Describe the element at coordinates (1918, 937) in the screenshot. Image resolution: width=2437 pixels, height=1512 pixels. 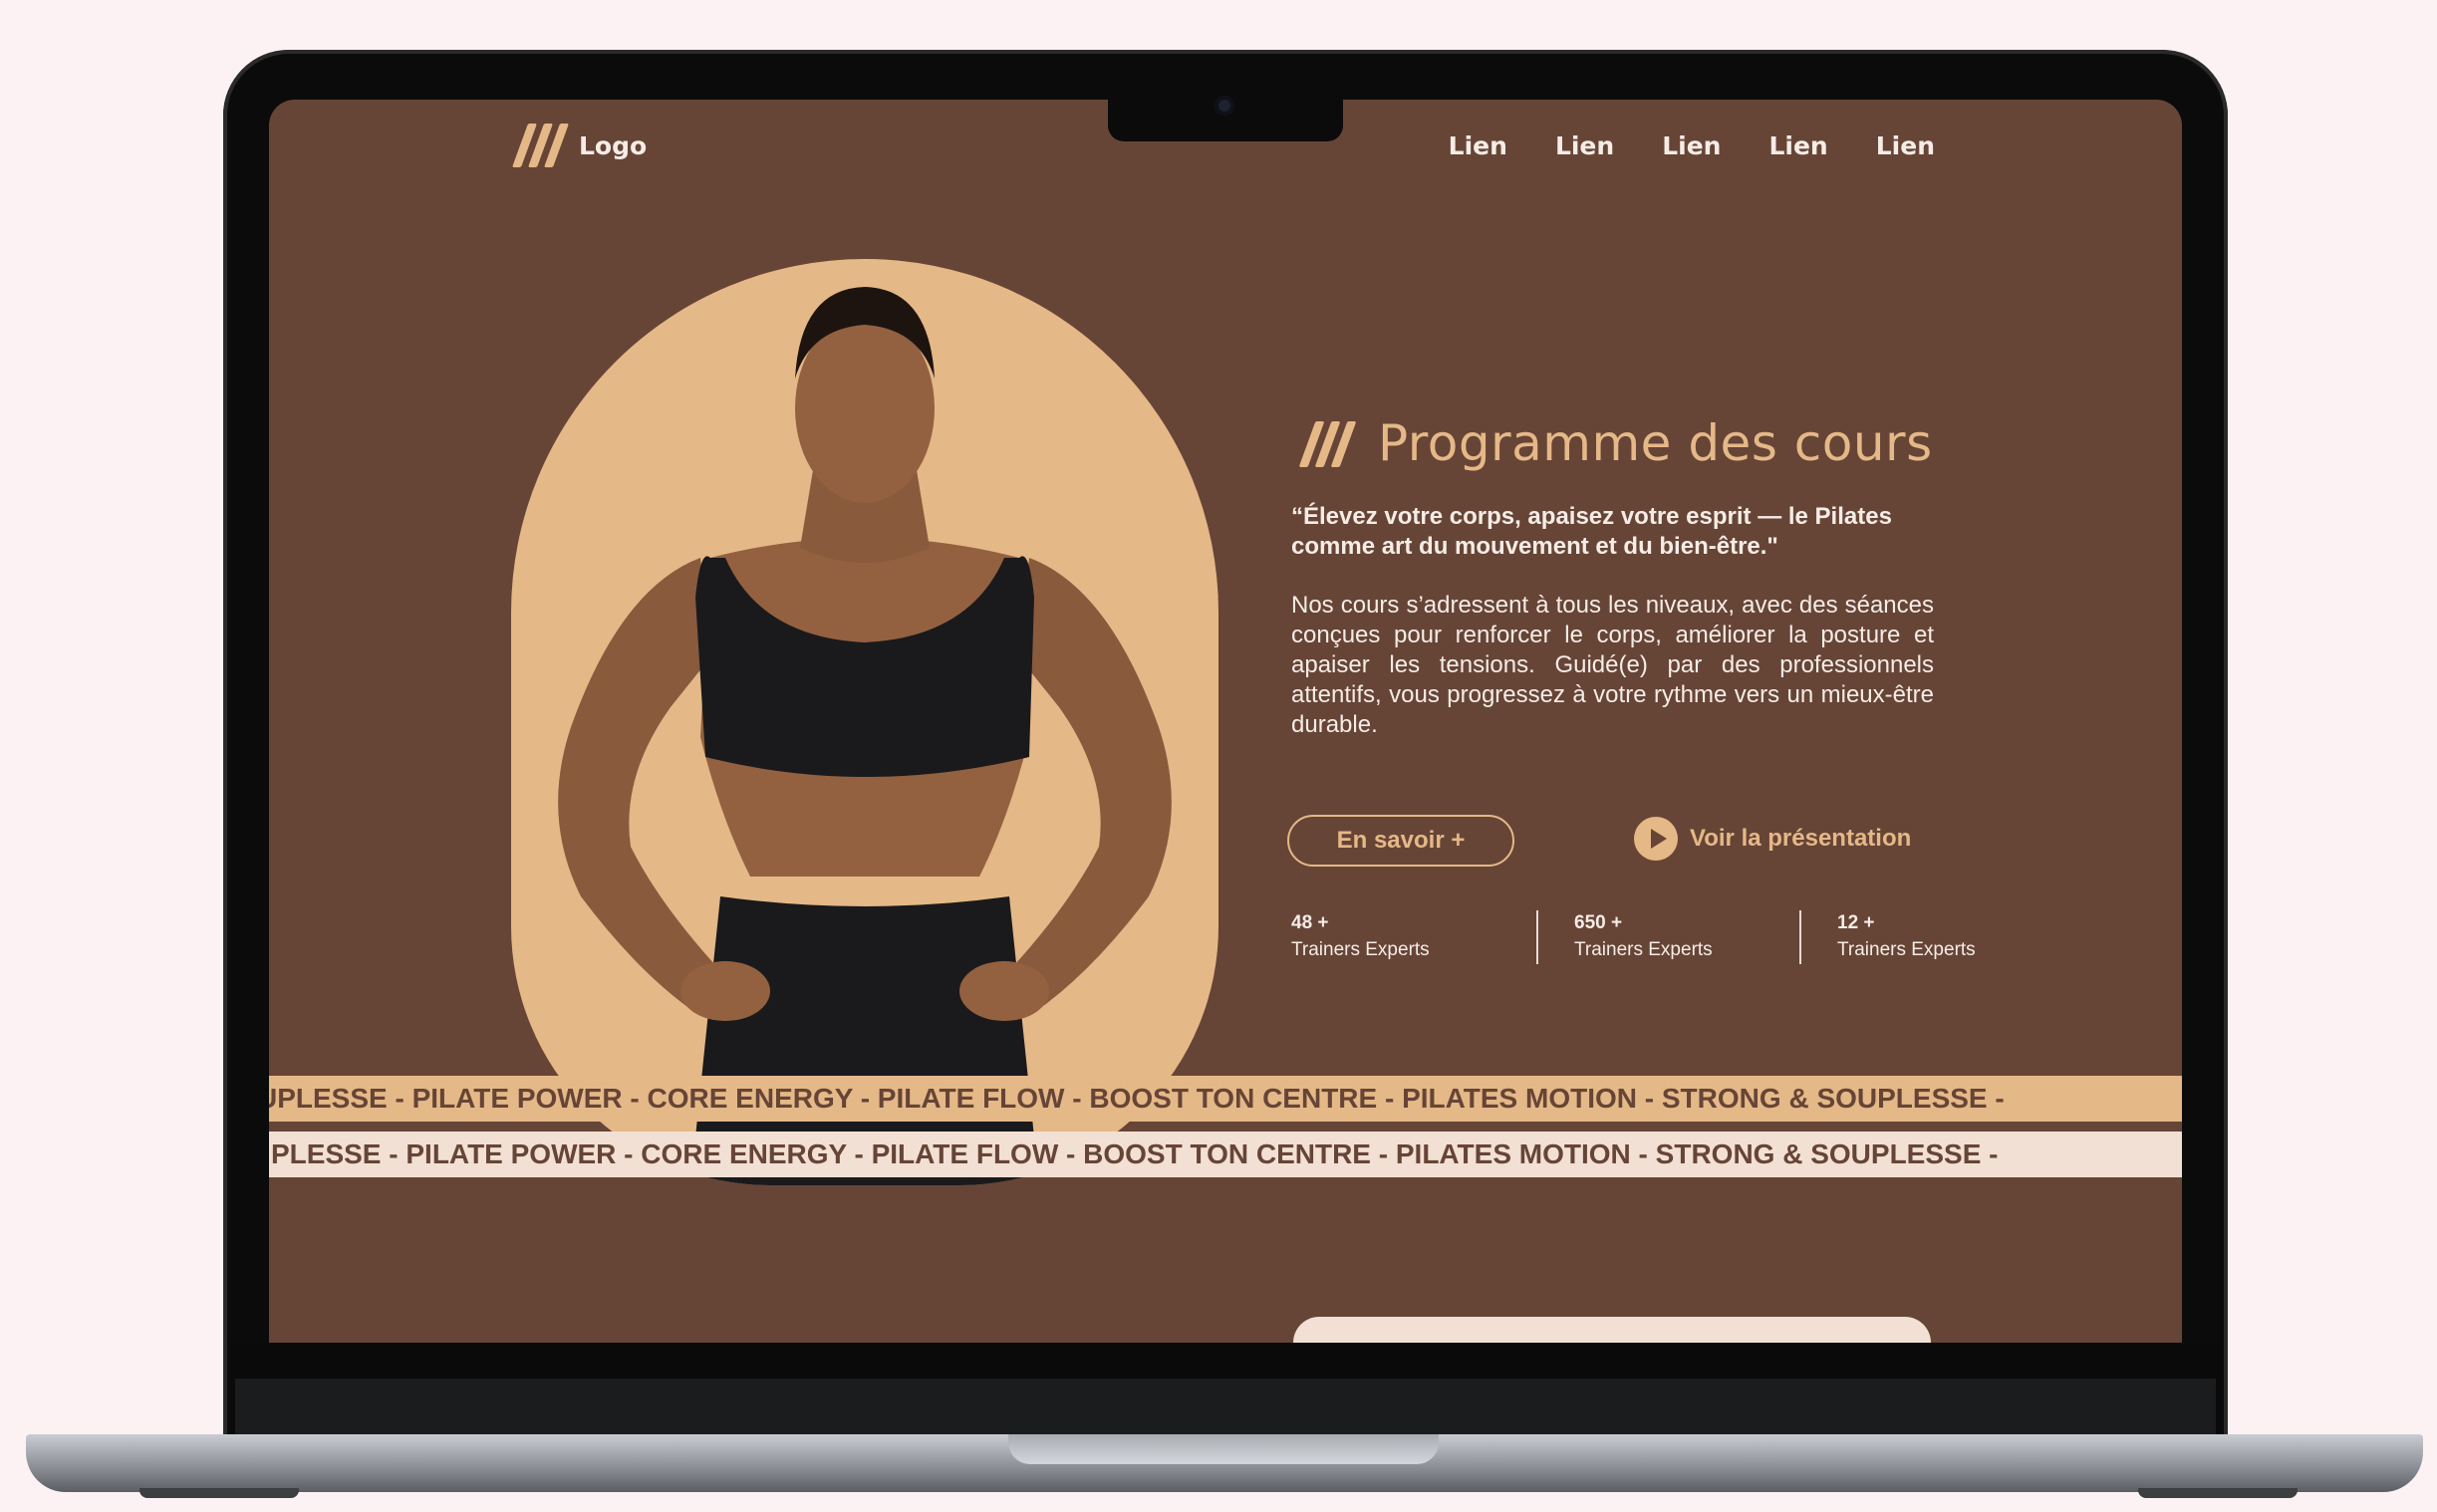
I see `stat-item: 12 + Trainers Experts` at that location.